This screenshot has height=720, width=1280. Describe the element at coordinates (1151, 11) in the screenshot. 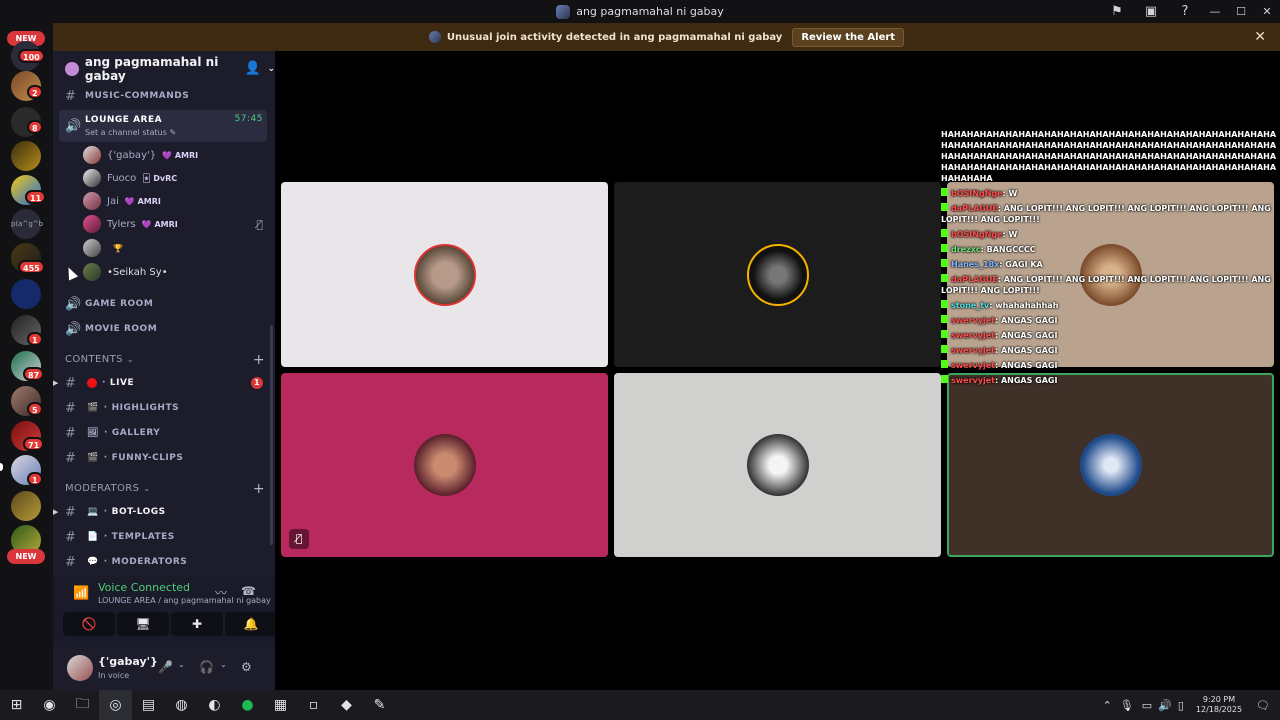

I see `inbox-icon: ▣` at that location.